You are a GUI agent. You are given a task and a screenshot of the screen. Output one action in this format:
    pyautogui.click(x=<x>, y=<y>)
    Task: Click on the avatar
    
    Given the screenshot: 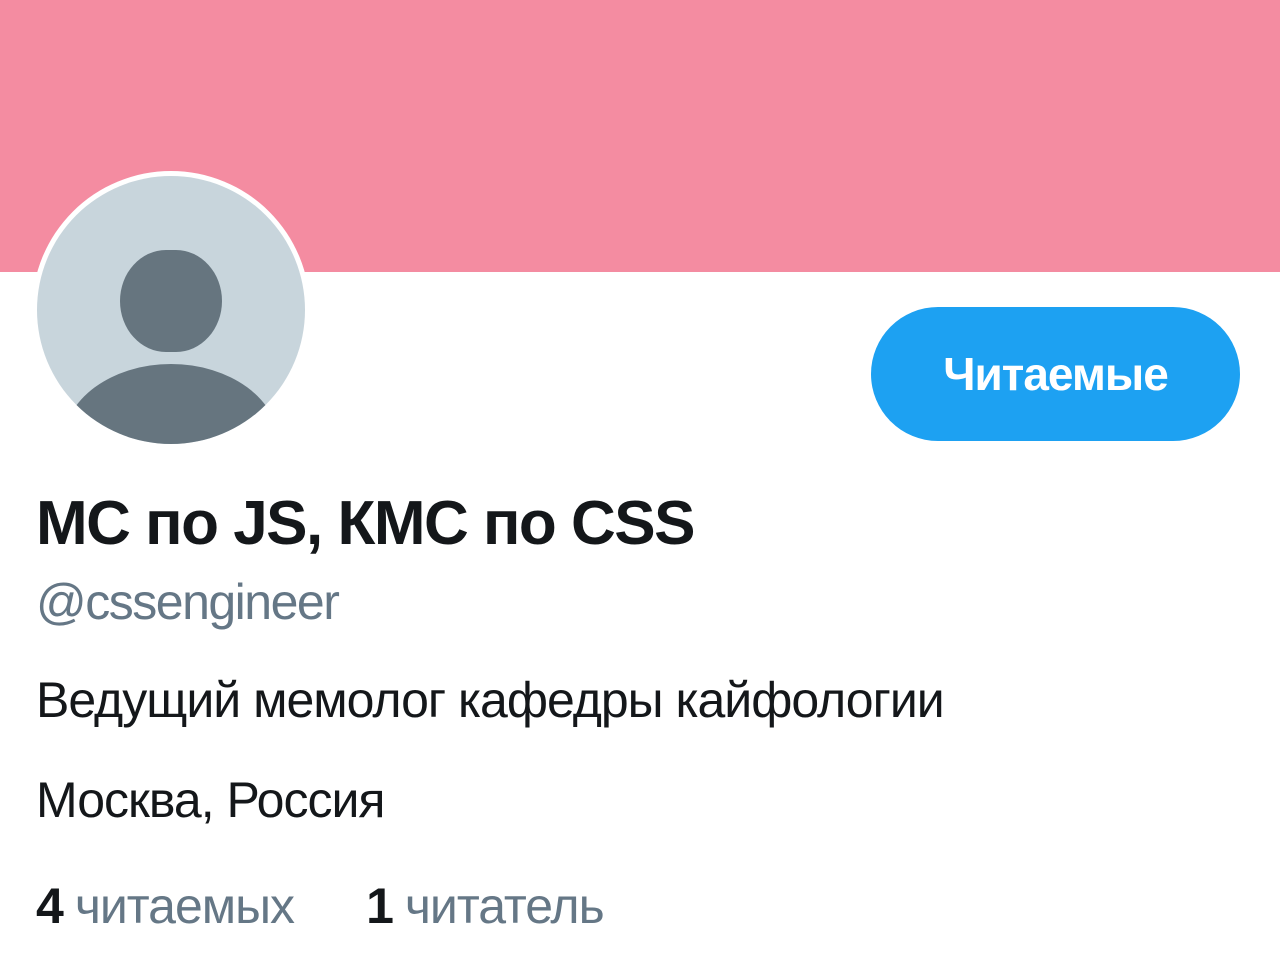 What is the action you would take?
    pyautogui.click(x=171, y=310)
    